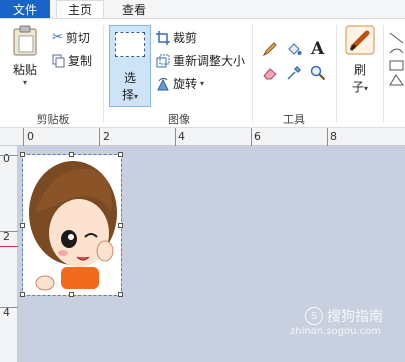 The width and height of the screenshot is (405, 362). Describe the element at coordinates (9, 254) in the screenshot. I see `vertical-ruler: 0 2 4` at that location.